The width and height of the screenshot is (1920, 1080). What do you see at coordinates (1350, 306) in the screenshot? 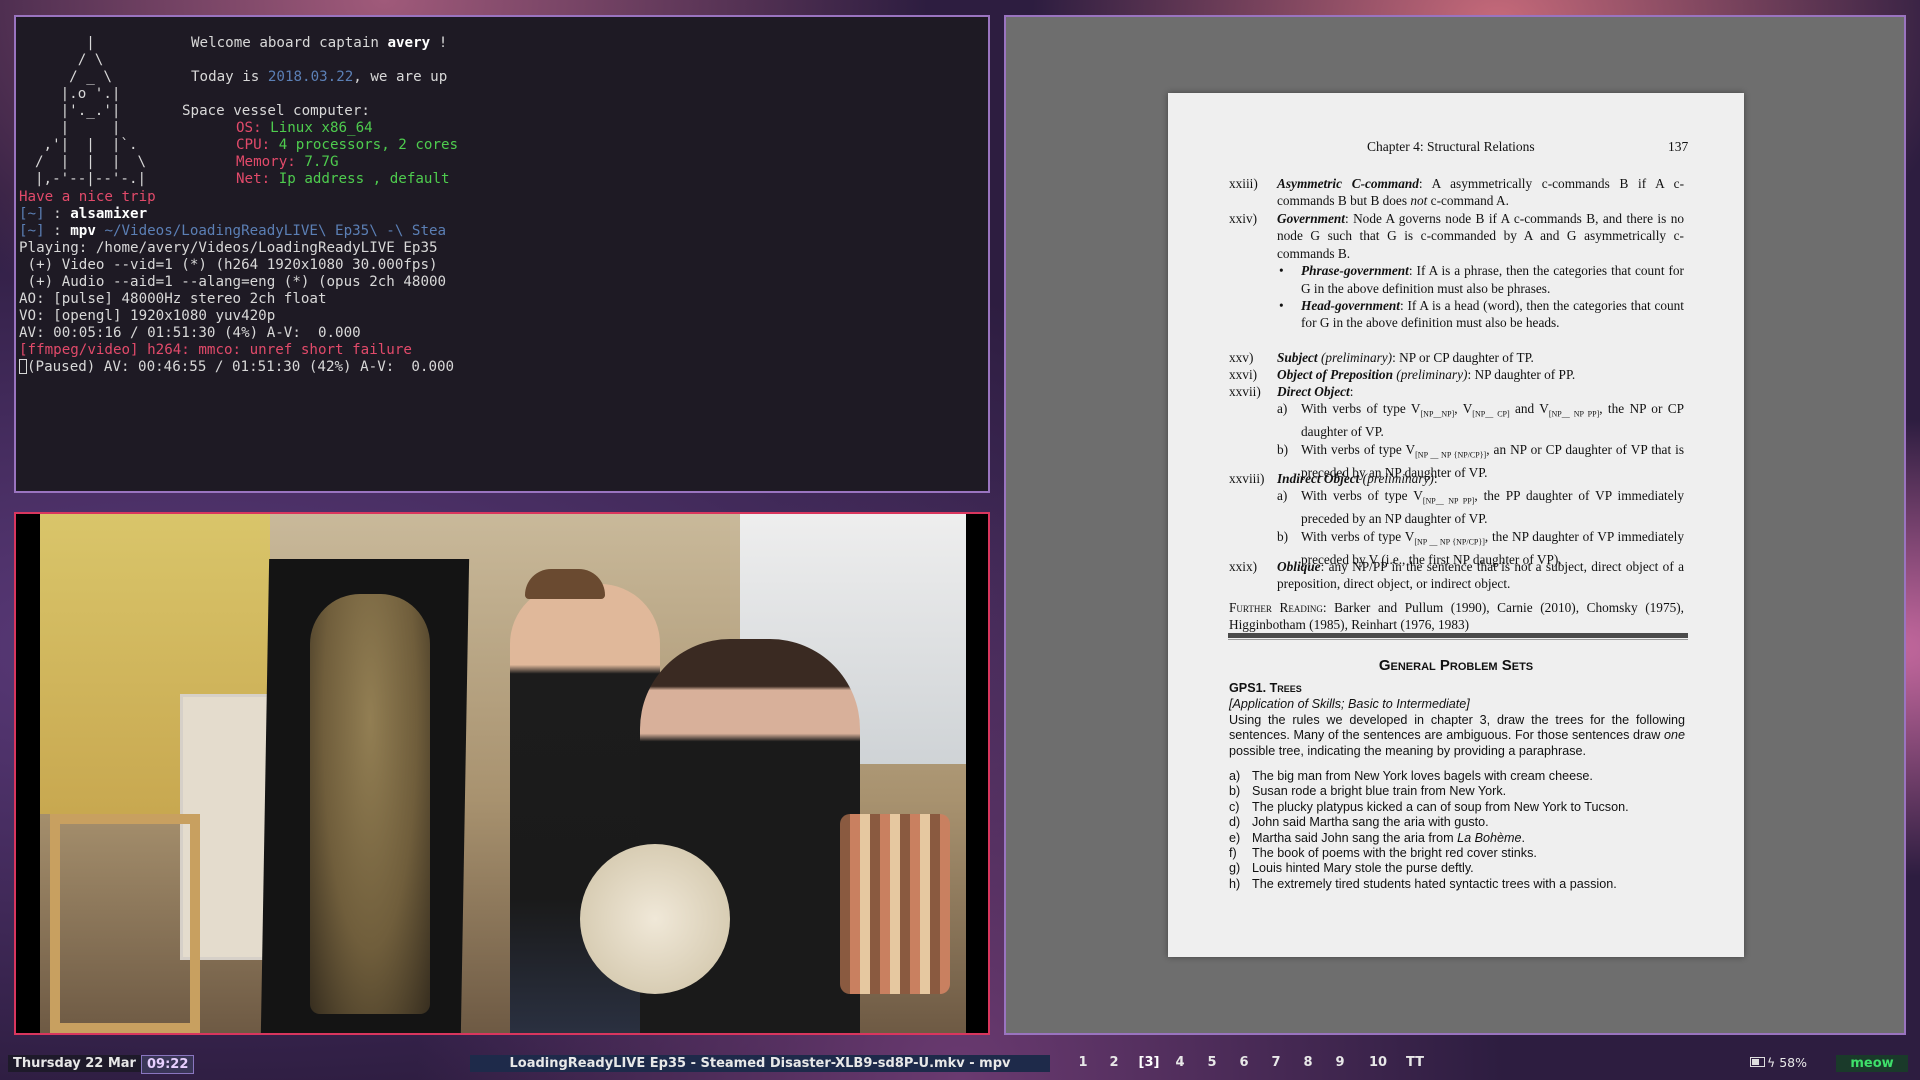
I see `entry-term: Head-government` at bounding box center [1350, 306].